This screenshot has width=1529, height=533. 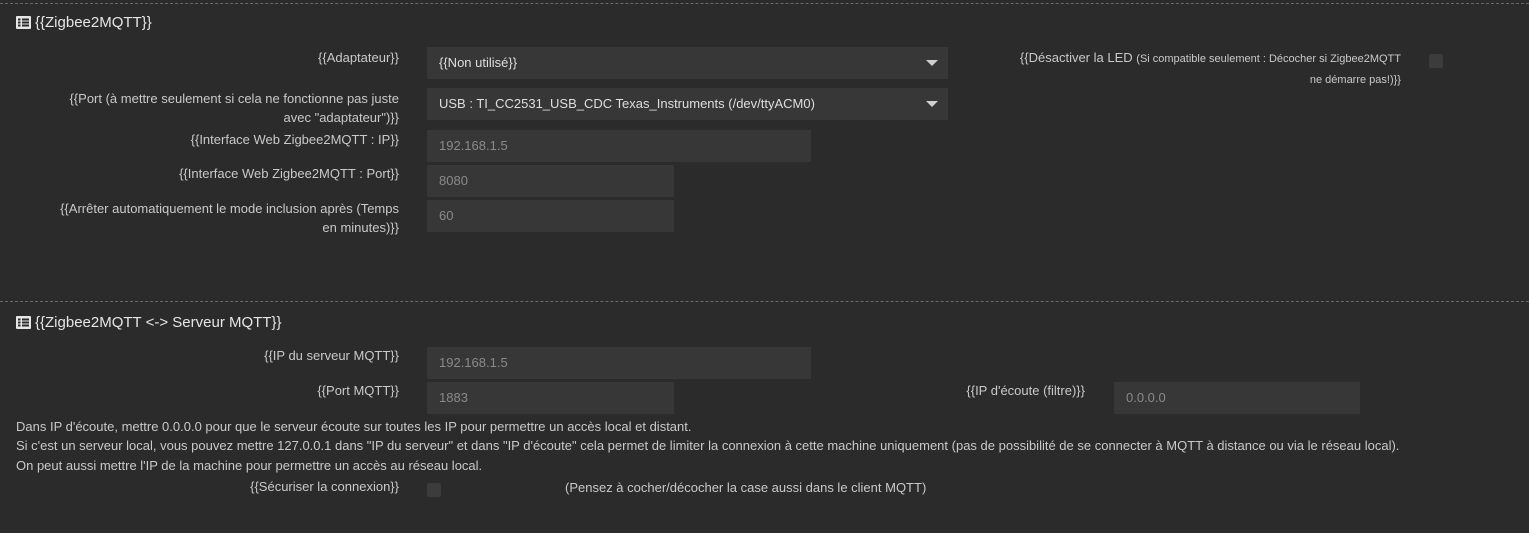 What do you see at coordinates (1237, 398) in the screenshot?
I see `listen-ip-input: 0.0.0.0` at bounding box center [1237, 398].